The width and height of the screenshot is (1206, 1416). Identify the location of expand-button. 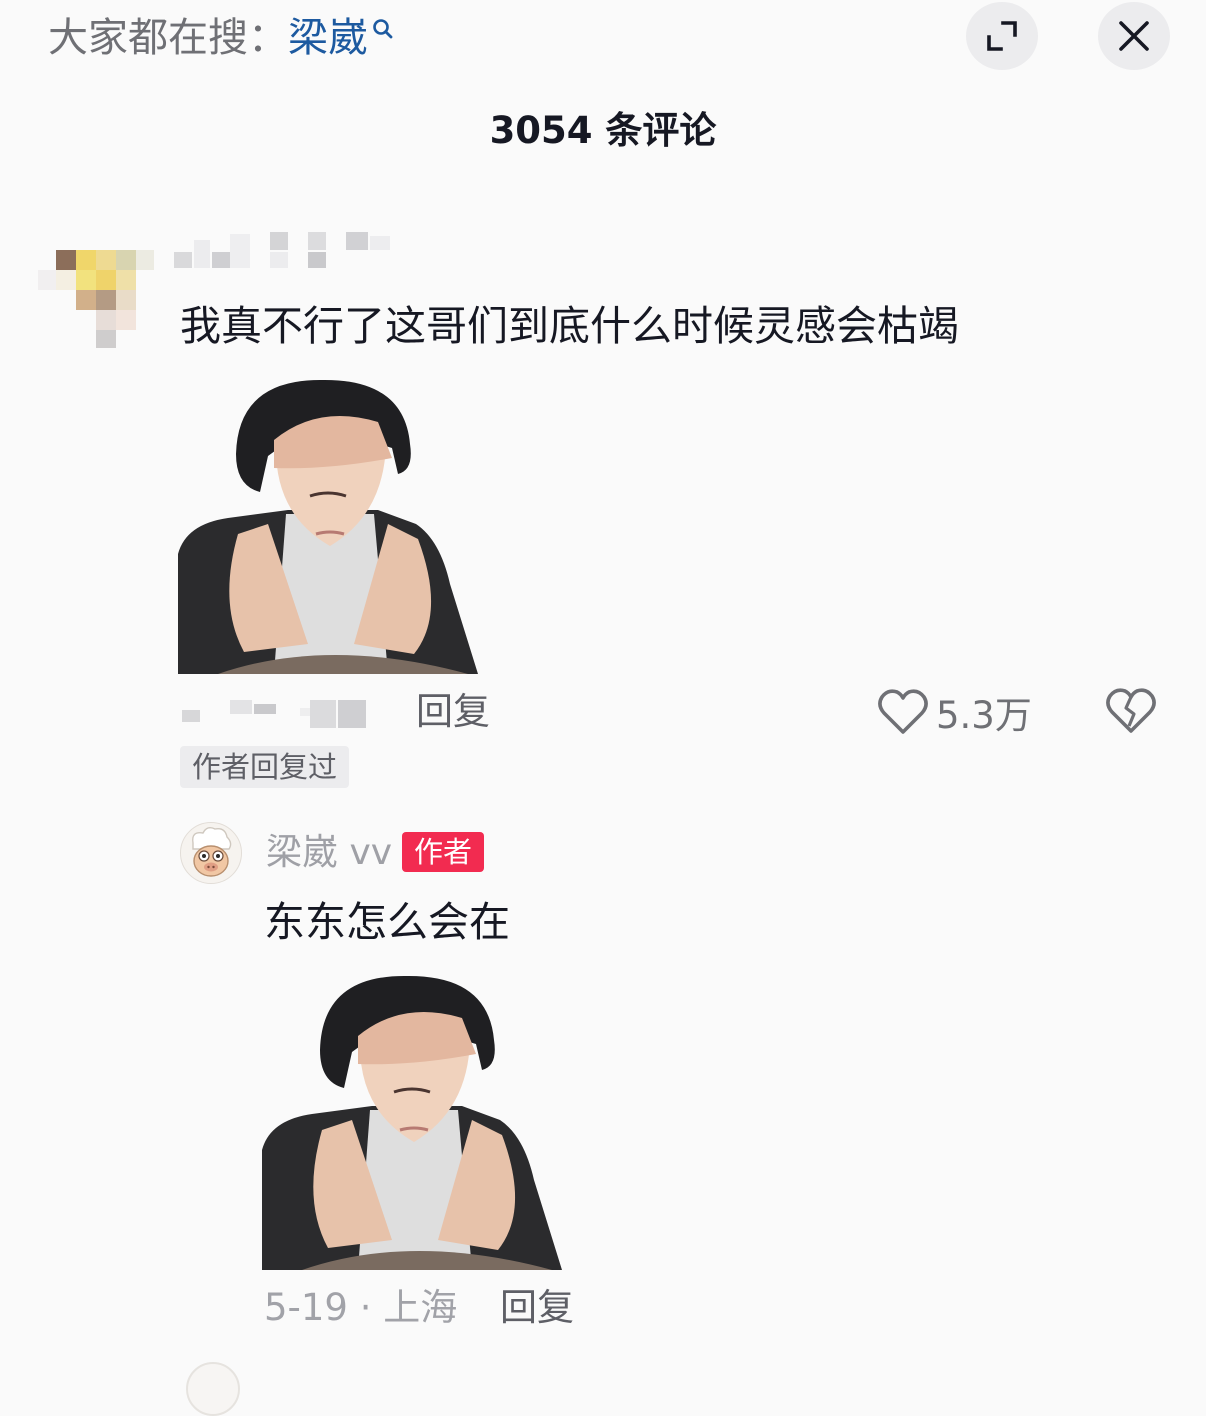
(1002, 36).